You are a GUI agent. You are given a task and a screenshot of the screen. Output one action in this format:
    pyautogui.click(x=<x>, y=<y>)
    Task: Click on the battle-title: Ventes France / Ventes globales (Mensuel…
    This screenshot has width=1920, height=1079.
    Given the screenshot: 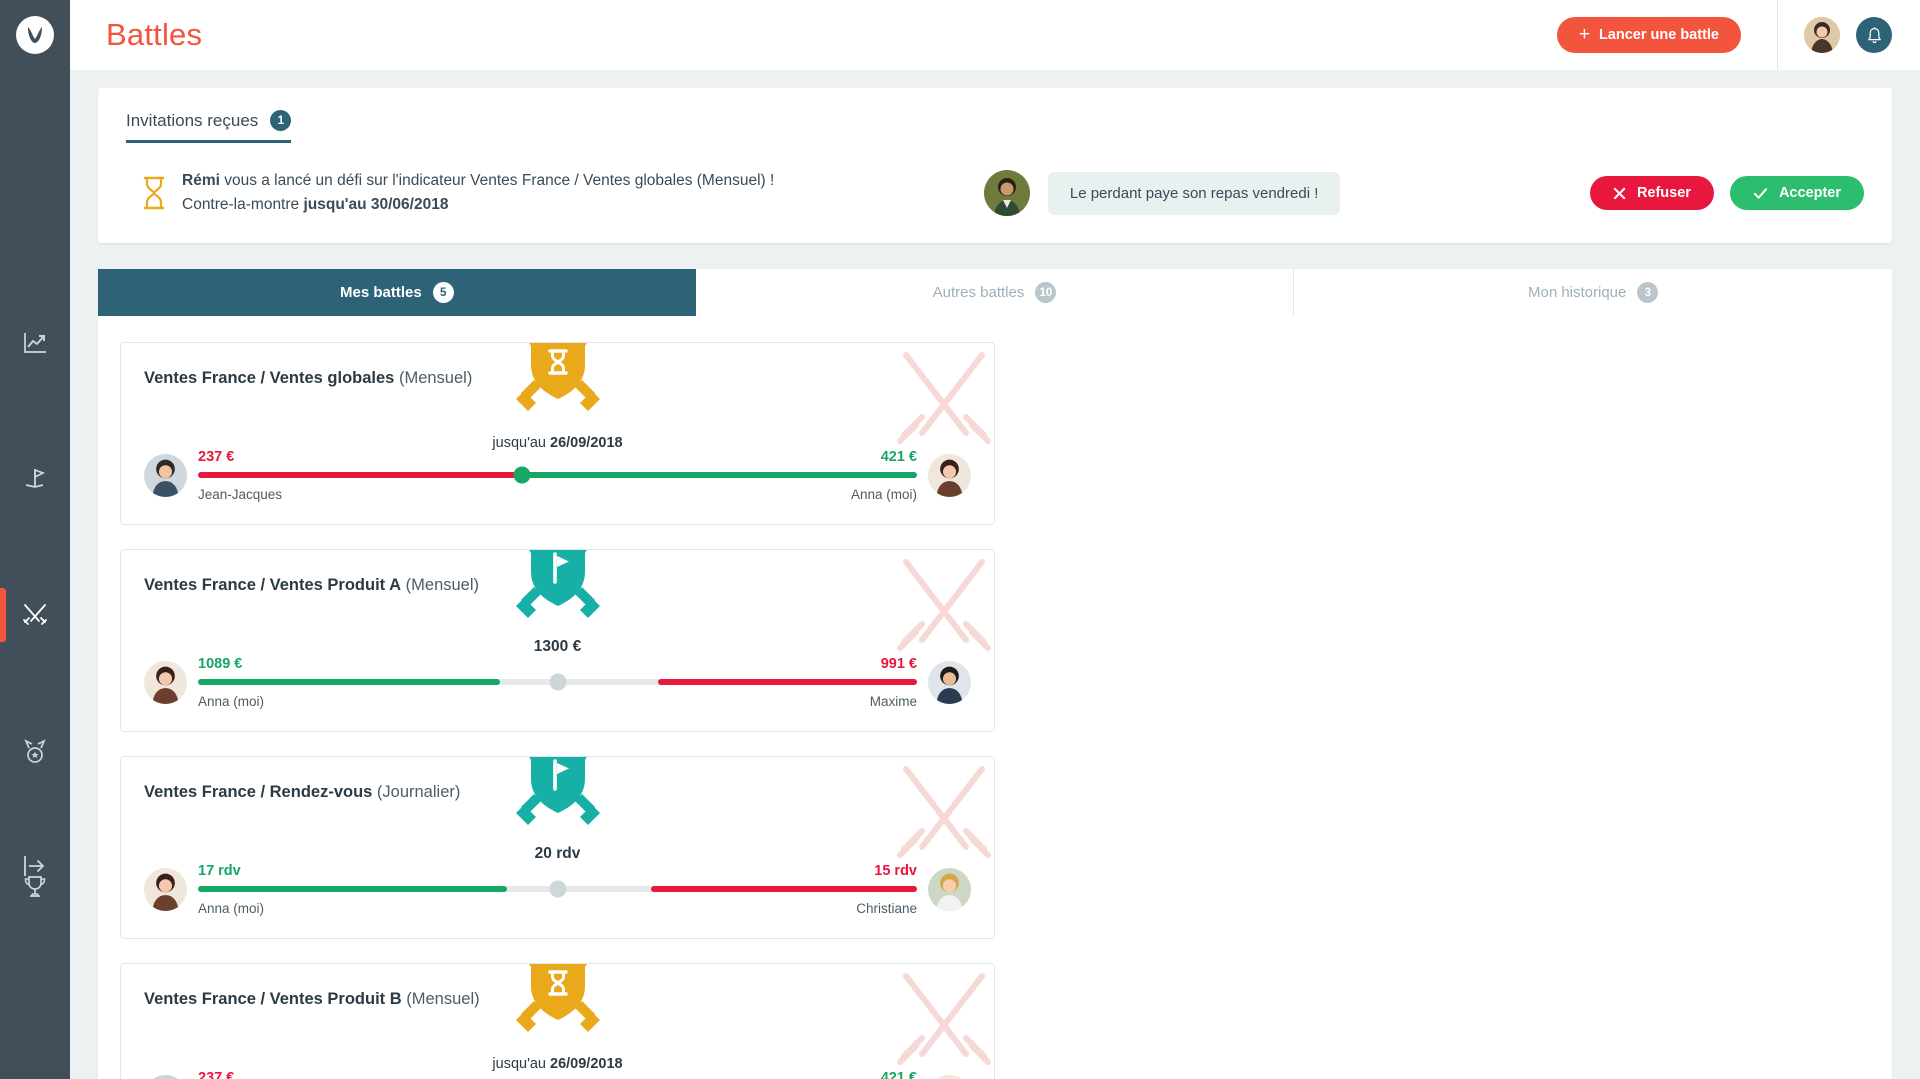 What is the action you would take?
    pyautogui.click(x=308, y=378)
    